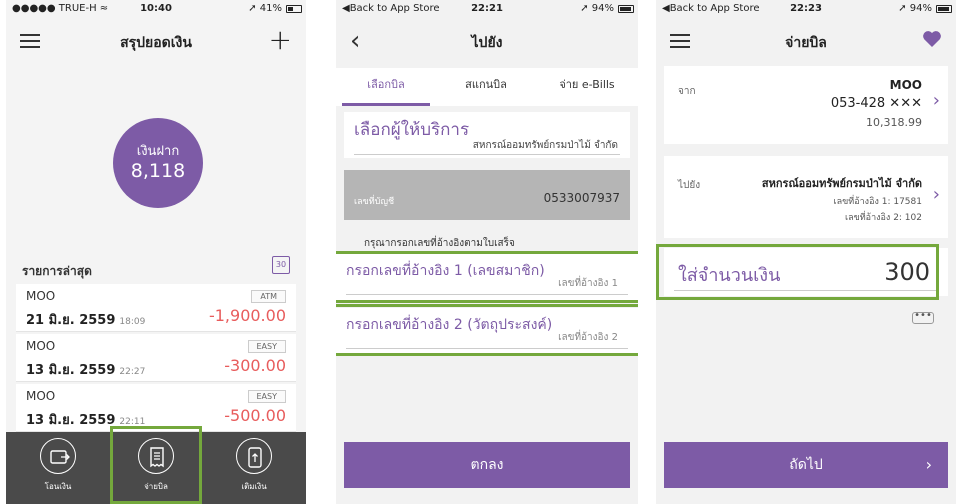 The height and width of the screenshot is (504, 960). What do you see at coordinates (156, 267) in the screenshot?
I see `recent-header: รายการล่าสุด 30` at bounding box center [156, 267].